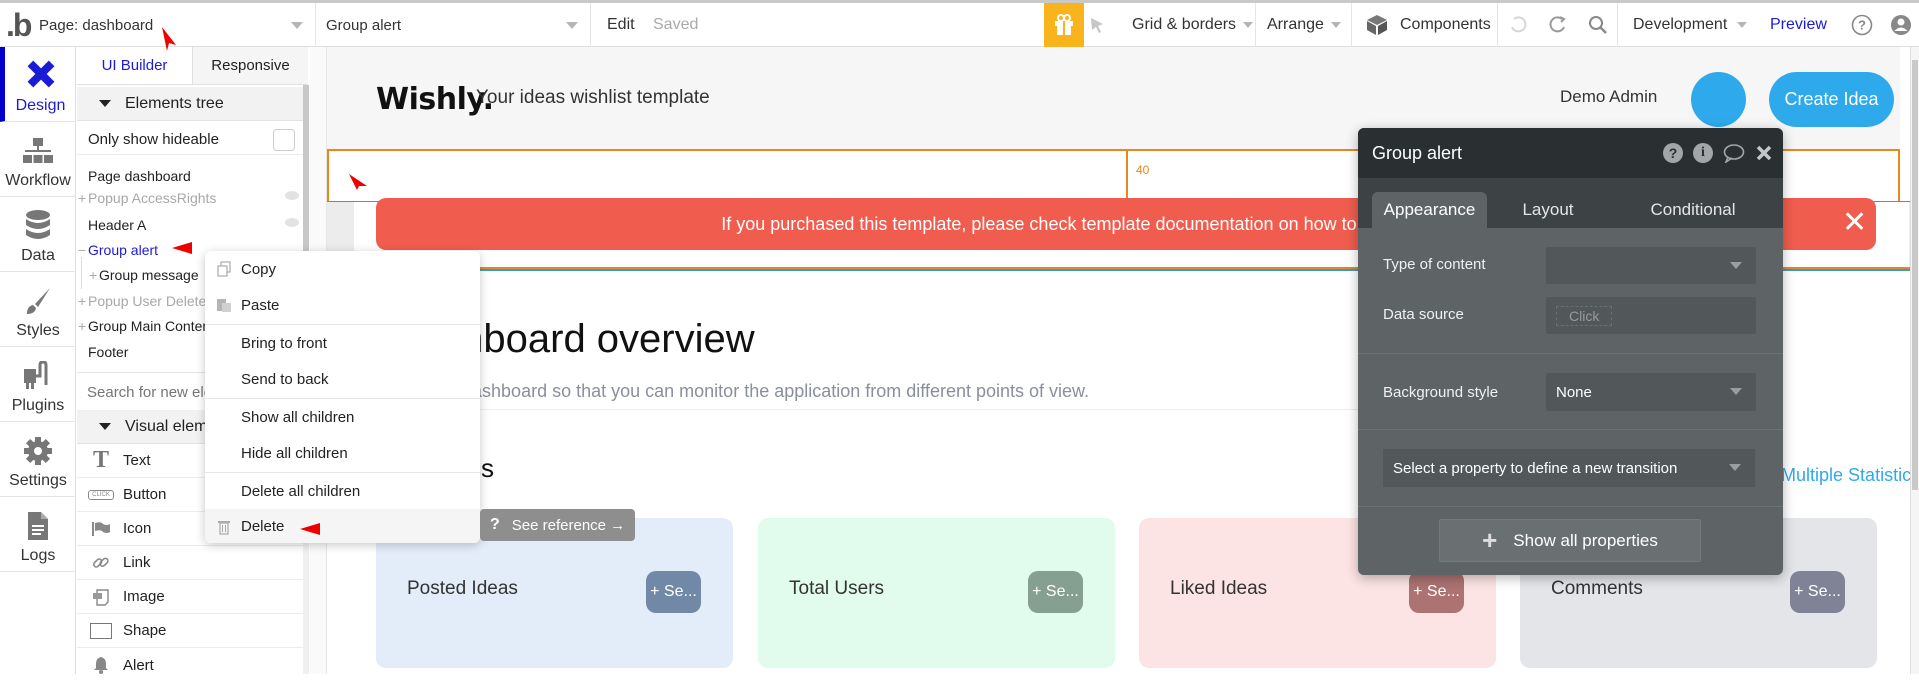 The image size is (1919, 682). What do you see at coordinates (1693, 210) in the screenshot?
I see `tab-conditional: Conditional` at bounding box center [1693, 210].